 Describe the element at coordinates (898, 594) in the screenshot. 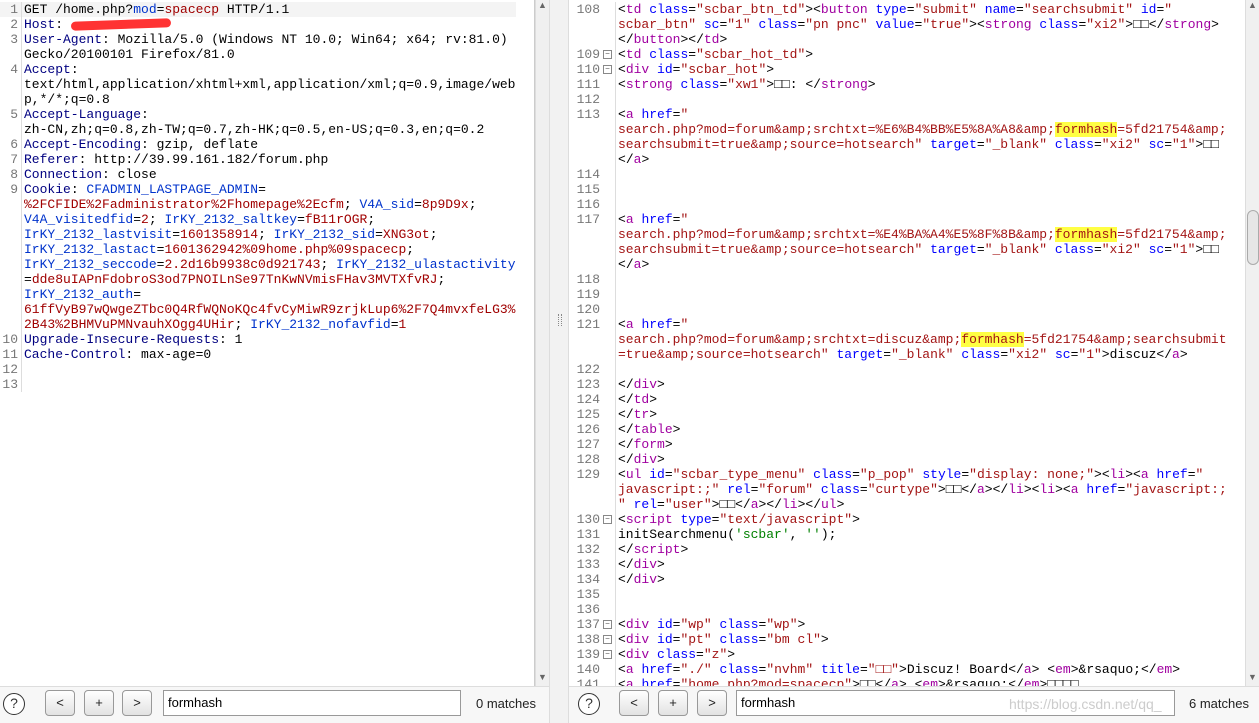

I see `response-line: 135` at that location.